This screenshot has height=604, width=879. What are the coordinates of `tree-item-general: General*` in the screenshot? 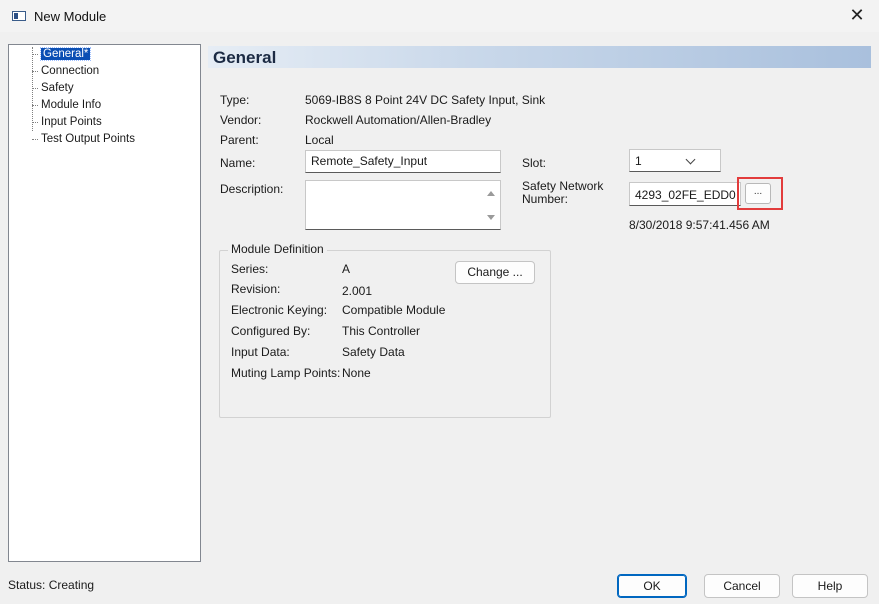 It's located at (65, 54).